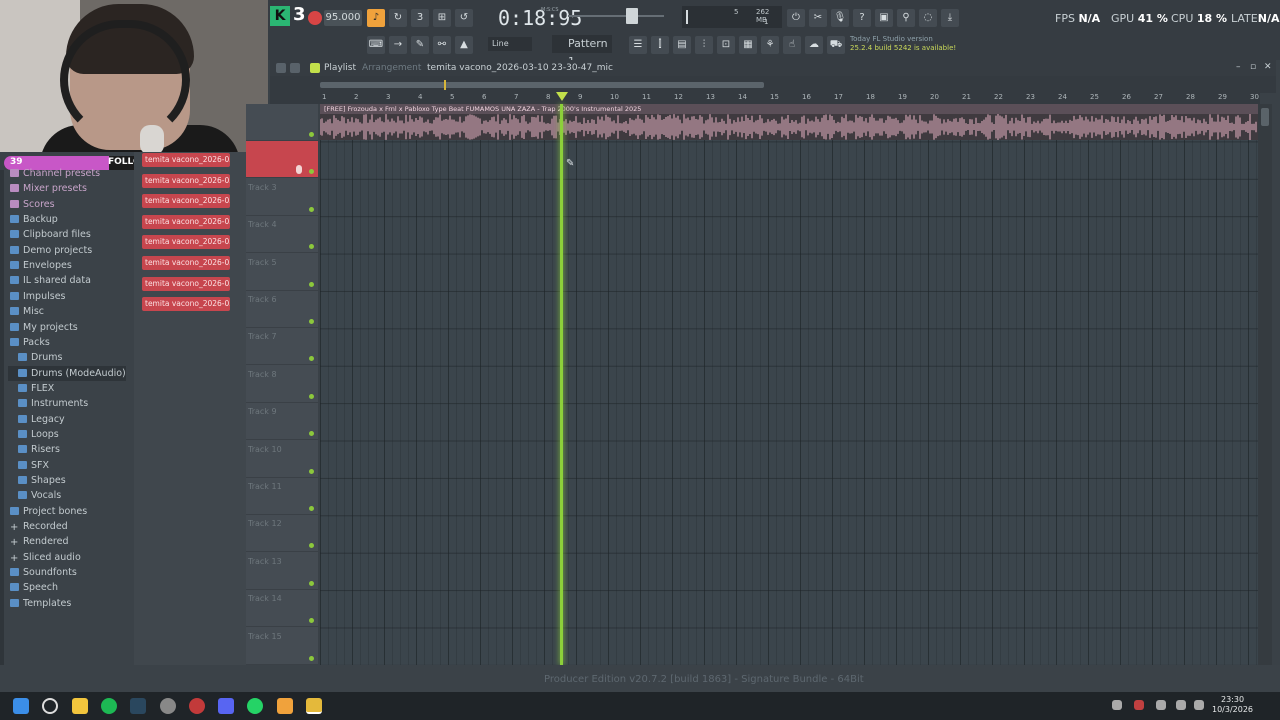 This screenshot has width=1280, height=720. I want to click on fl-studio-active-icon, so click(314, 706).